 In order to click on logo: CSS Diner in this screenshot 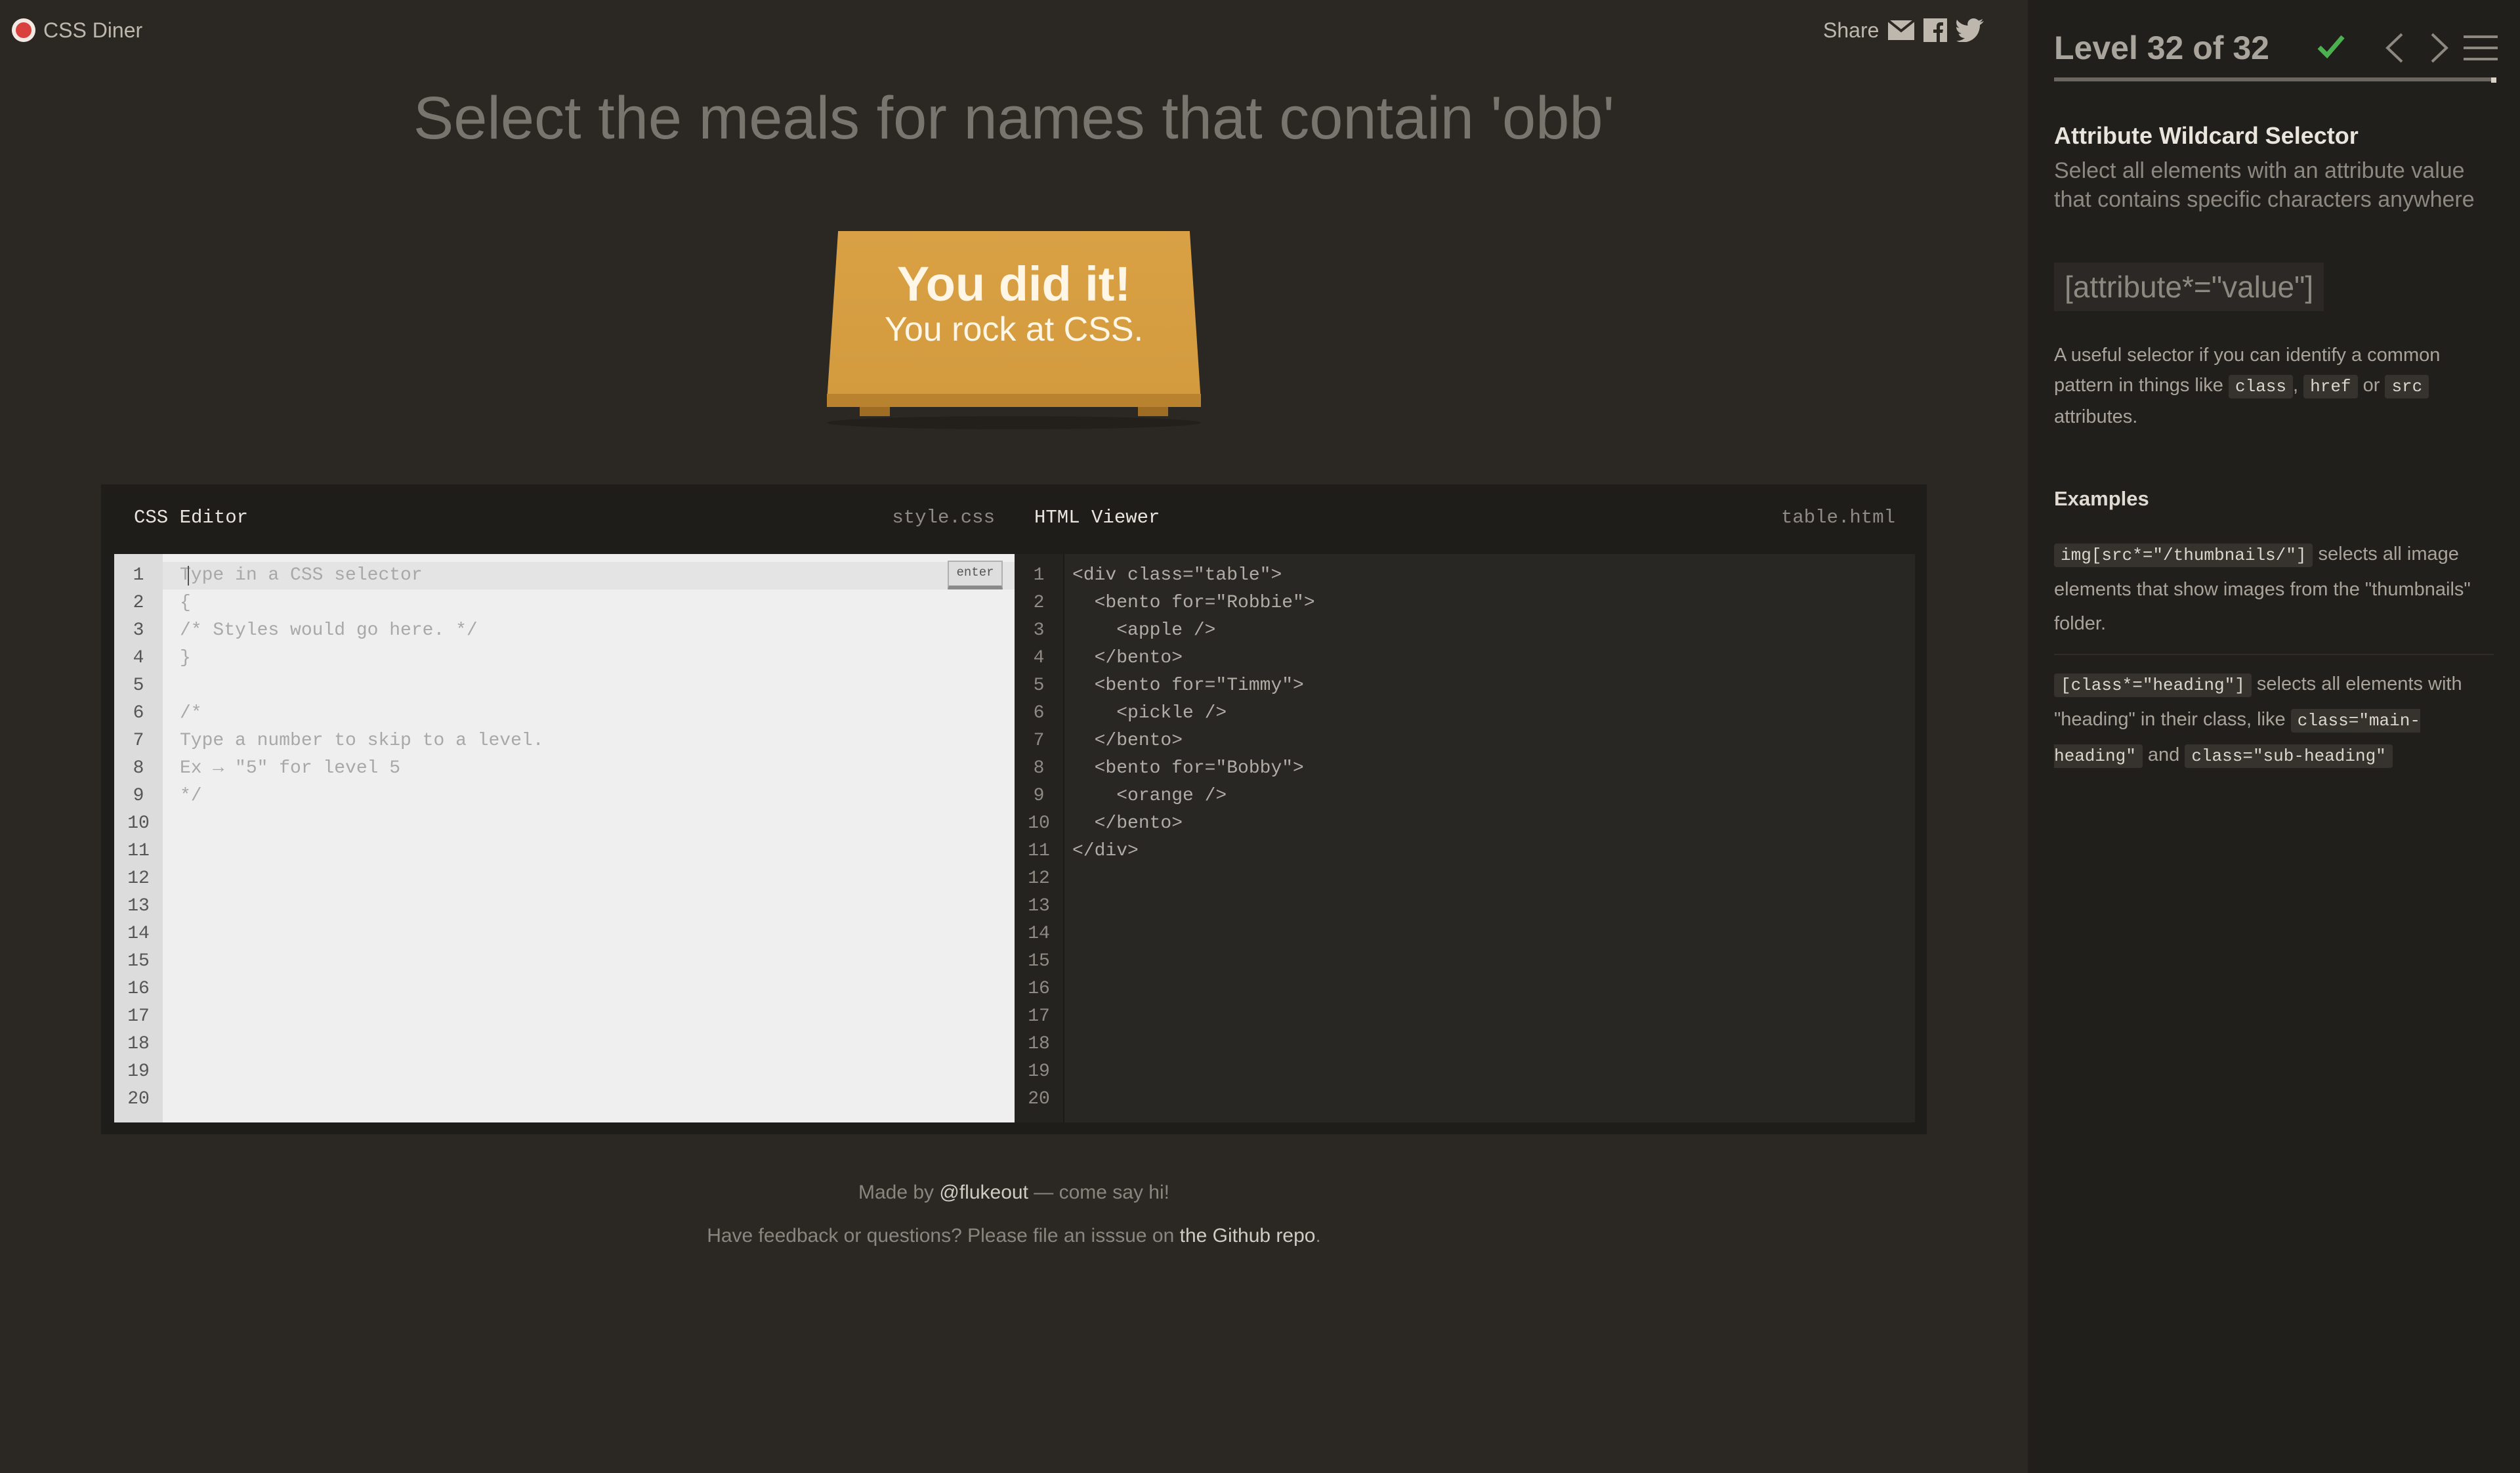, I will do `click(77, 30)`.